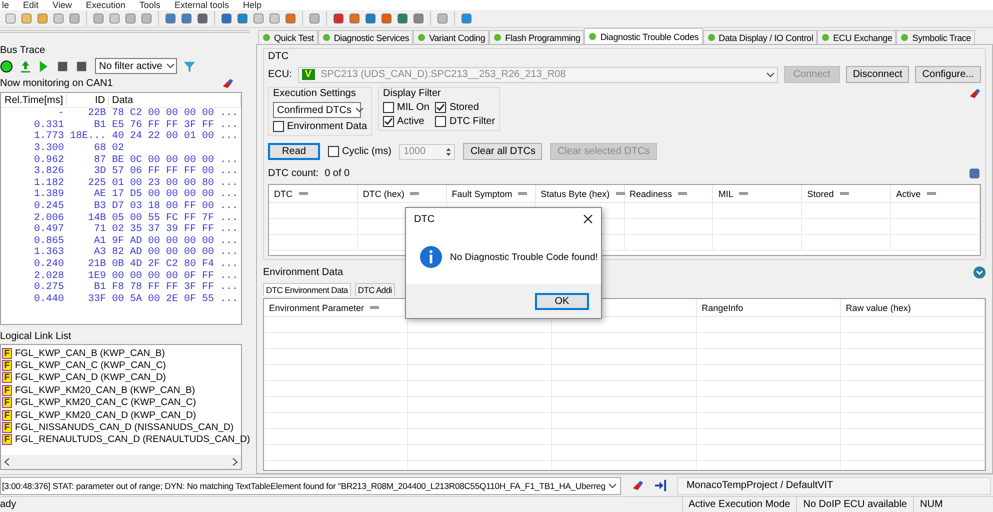 The image size is (993, 512). Describe the element at coordinates (99, 241) in the screenshot. I see `table-cell-text: A1` at that location.